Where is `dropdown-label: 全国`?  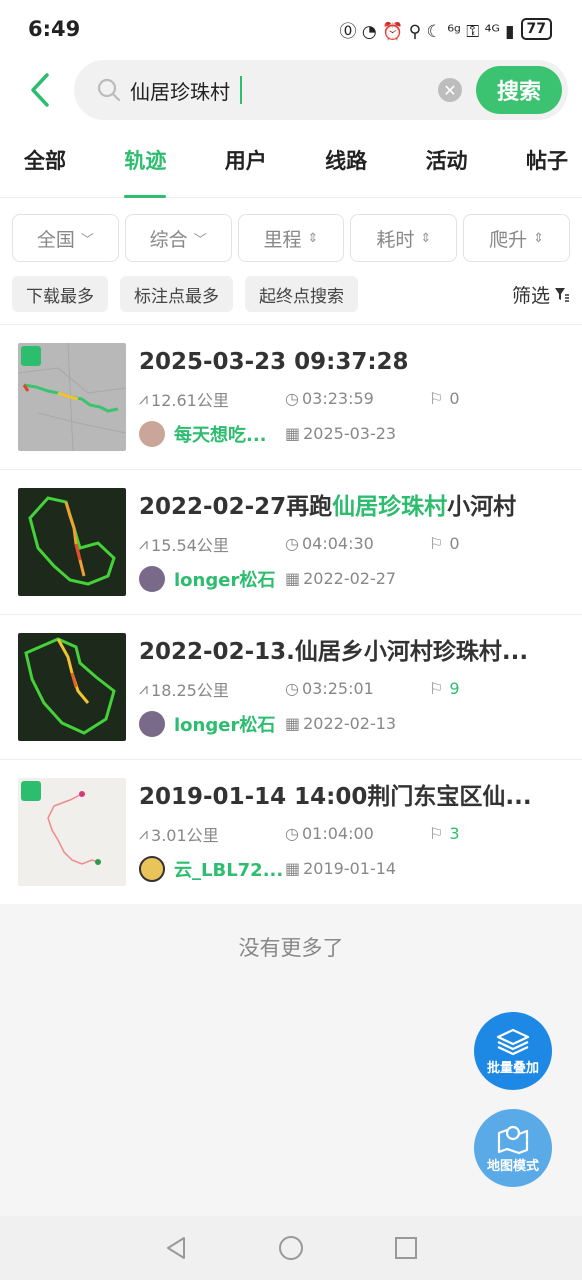 dropdown-label: 全国 is located at coordinates (55, 239).